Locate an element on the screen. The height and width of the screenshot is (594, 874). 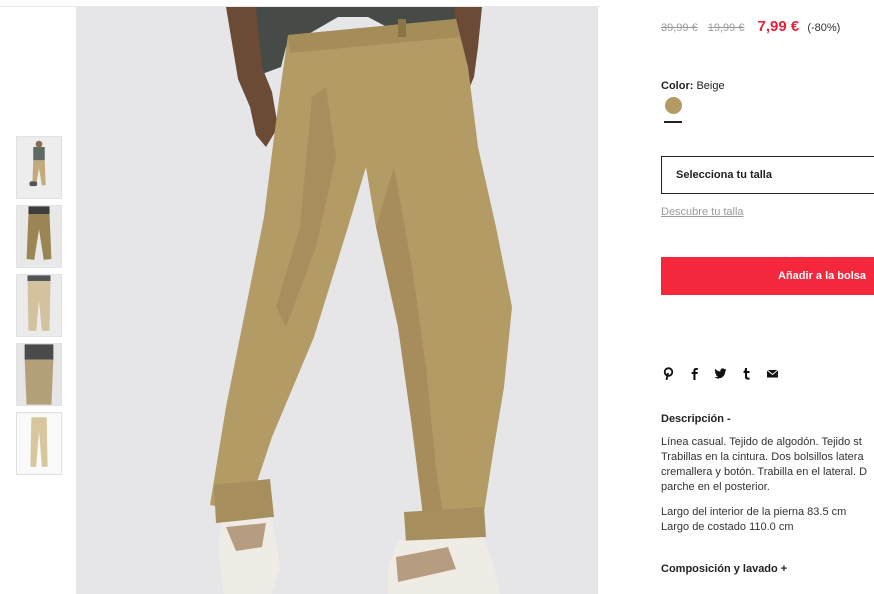
previous-price: 19,99 € is located at coordinates (726, 28).